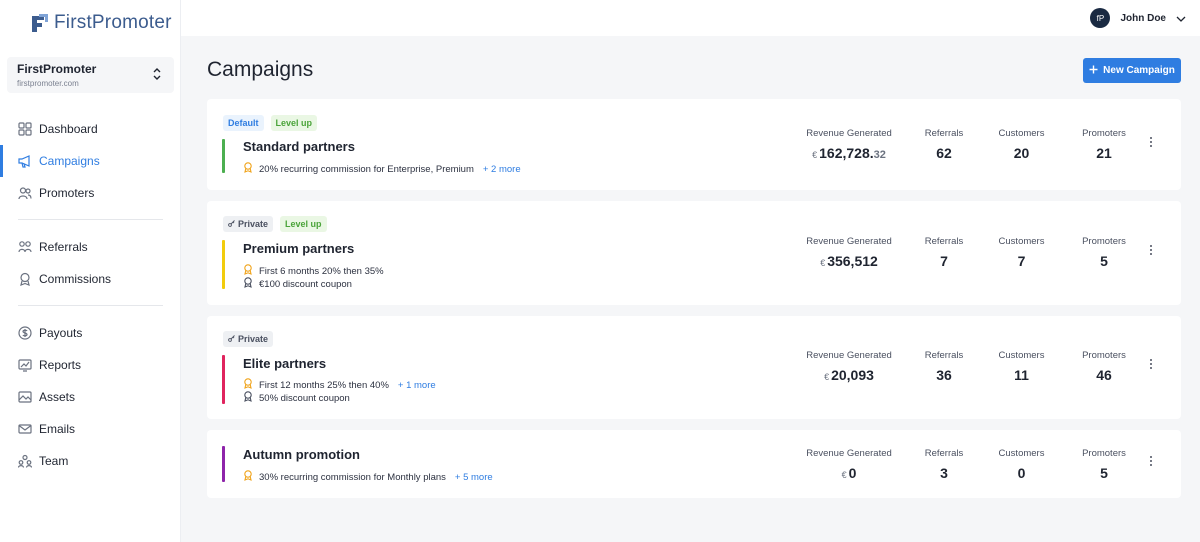 This screenshot has height=542, width=1200. Describe the element at coordinates (849, 144) in the screenshot. I see `revenue-stat: Revenue Generated €162,728.32` at that location.